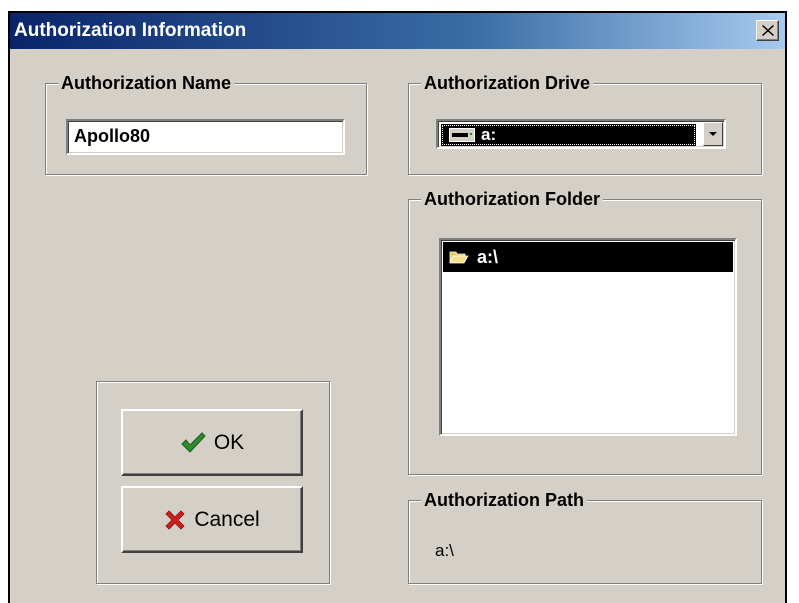 This screenshot has width=799, height=603. I want to click on authorization-name-legend: Authorization Name, so click(146, 83).